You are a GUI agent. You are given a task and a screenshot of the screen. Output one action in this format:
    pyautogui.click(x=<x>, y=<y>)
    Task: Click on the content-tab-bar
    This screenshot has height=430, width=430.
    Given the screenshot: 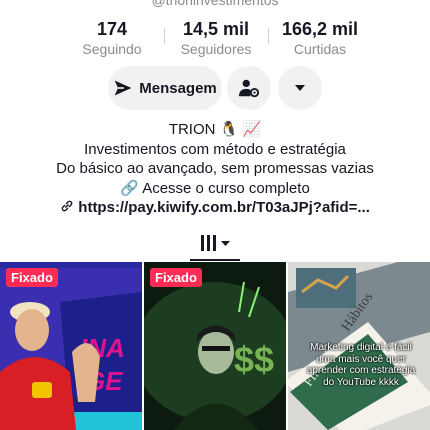 What is the action you would take?
    pyautogui.click(x=215, y=246)
    